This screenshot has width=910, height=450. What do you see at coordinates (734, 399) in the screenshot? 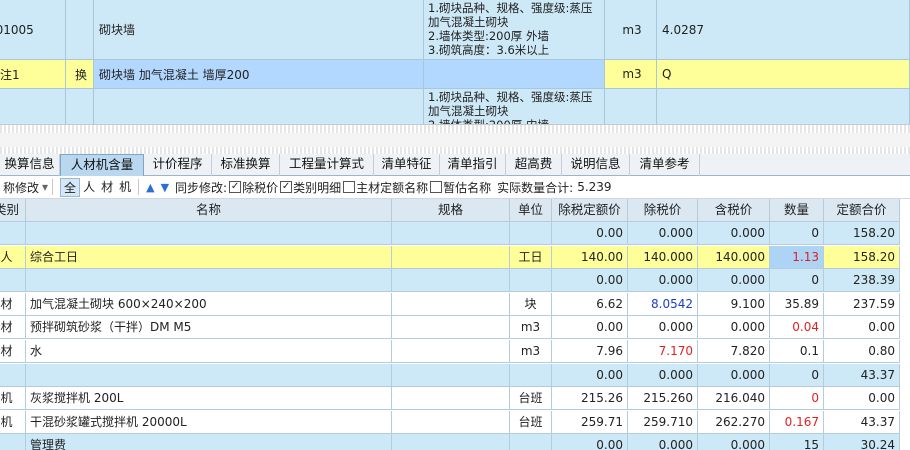
I see `inc-tax-price-cell: 216.040` at bounding box center [734, 399].